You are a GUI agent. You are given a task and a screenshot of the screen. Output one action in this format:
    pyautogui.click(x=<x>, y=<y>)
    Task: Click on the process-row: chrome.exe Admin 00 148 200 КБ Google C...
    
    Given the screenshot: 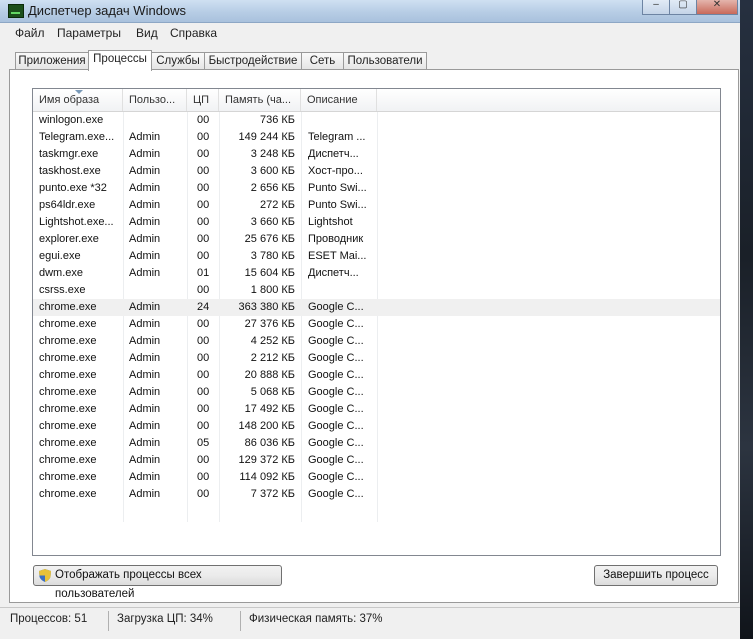 What is the action you would take?
    pyautogui.click(x=376, y=426)
    